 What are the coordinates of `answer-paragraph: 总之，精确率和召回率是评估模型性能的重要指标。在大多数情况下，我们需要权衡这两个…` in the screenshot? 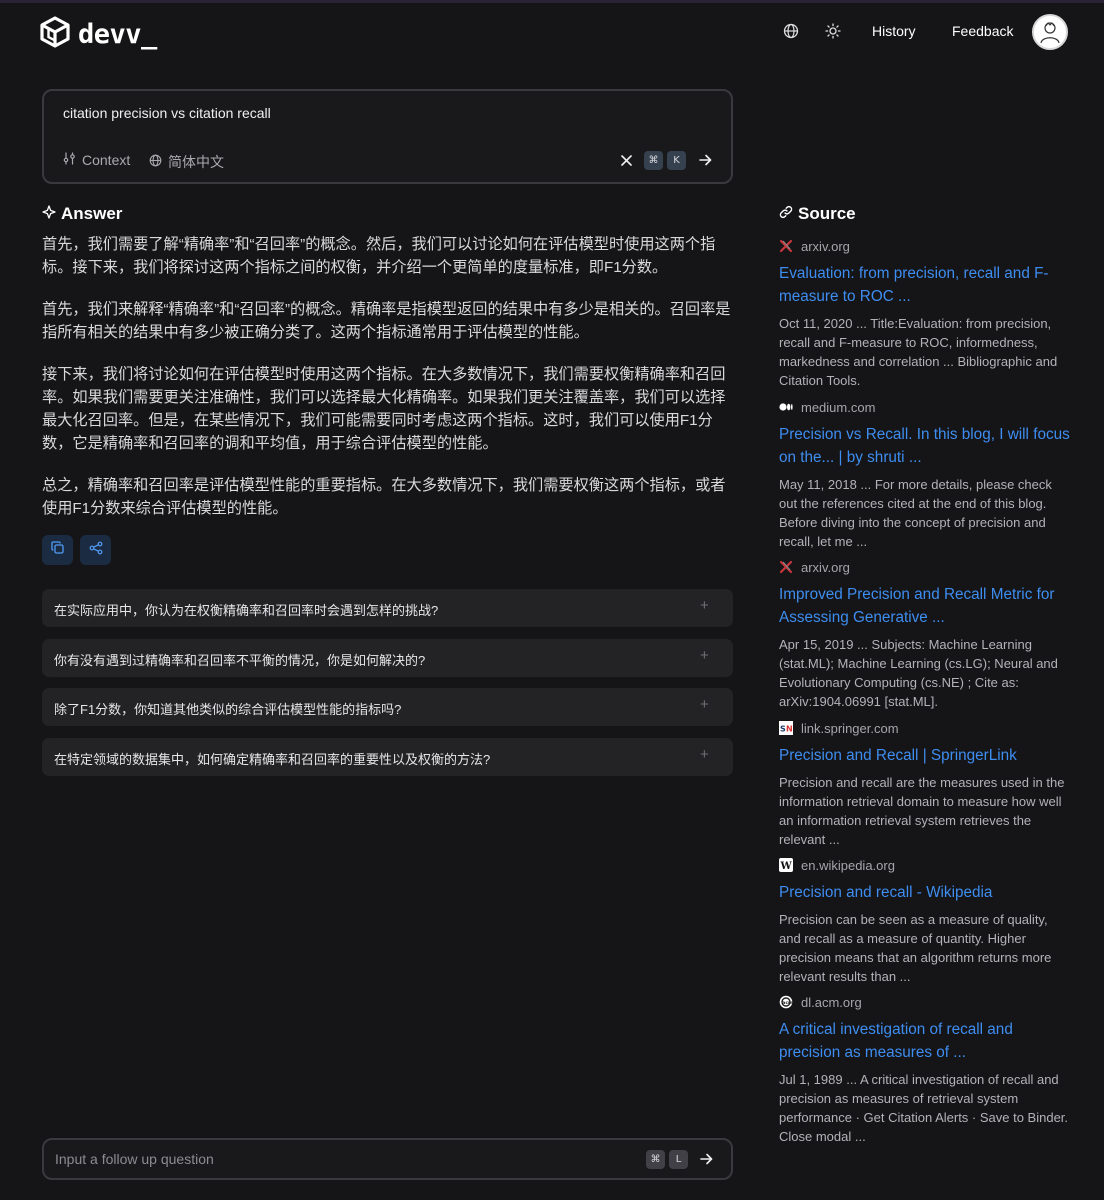 It's located at (384, 497).